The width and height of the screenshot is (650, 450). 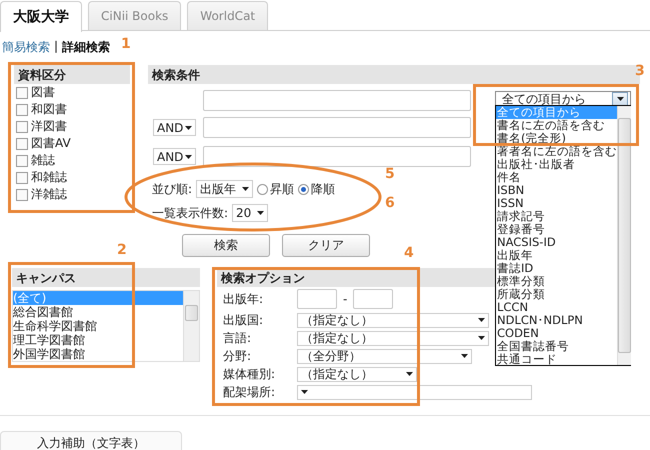 What do you see at coordinates (49, 126) in the screenshot?
I see `checkbox-label: 洋図書` at bounding box center [49, 126].